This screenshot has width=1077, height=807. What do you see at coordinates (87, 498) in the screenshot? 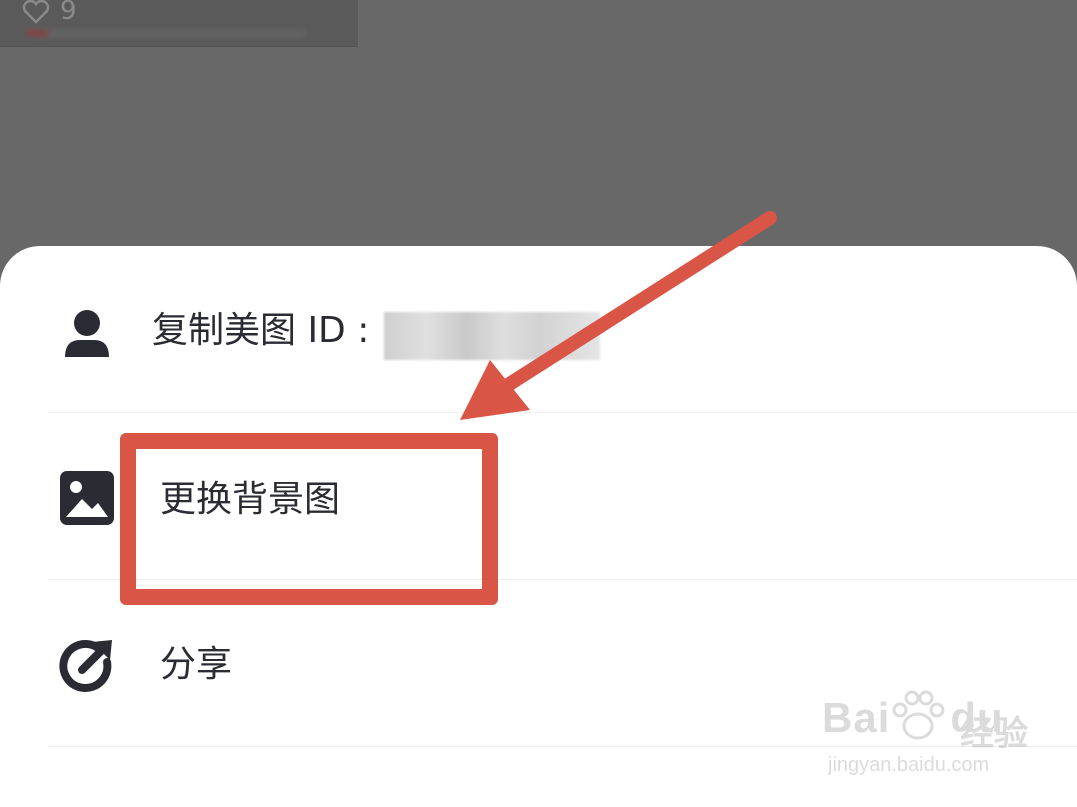
I see `image-icon` at bounding box center [87, 498].